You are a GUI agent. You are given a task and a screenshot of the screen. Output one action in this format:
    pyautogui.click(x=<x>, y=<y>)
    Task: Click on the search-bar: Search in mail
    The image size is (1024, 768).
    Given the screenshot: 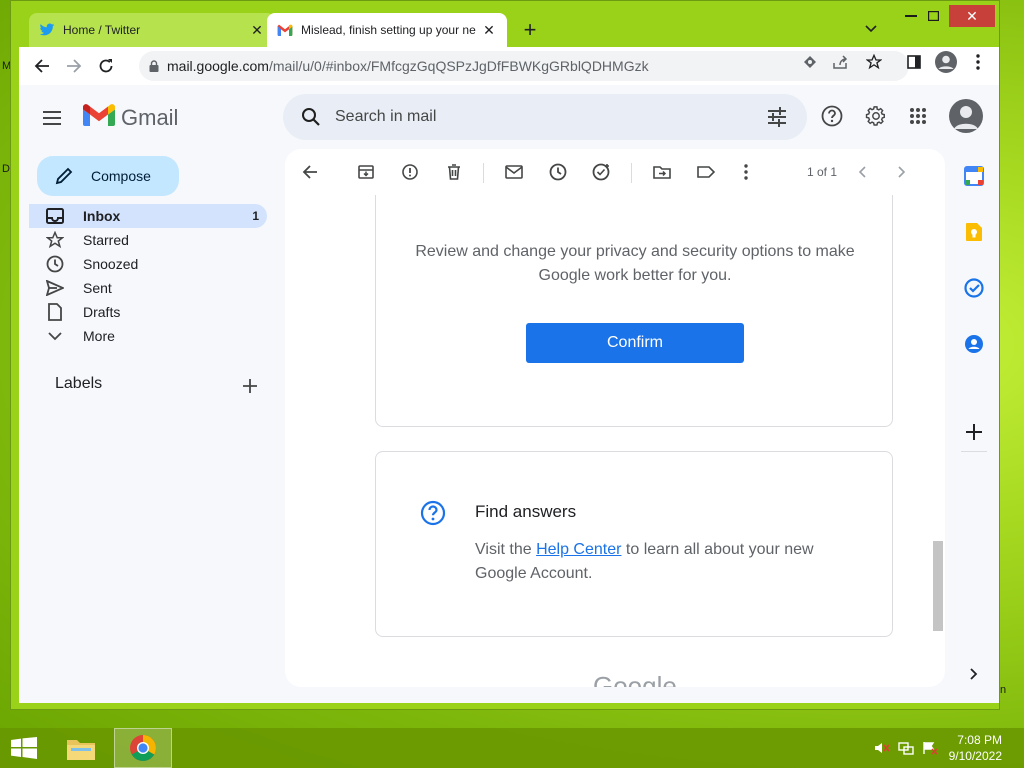 What is the action you would take?
    pyautogui.click(x=545, y=117)
    